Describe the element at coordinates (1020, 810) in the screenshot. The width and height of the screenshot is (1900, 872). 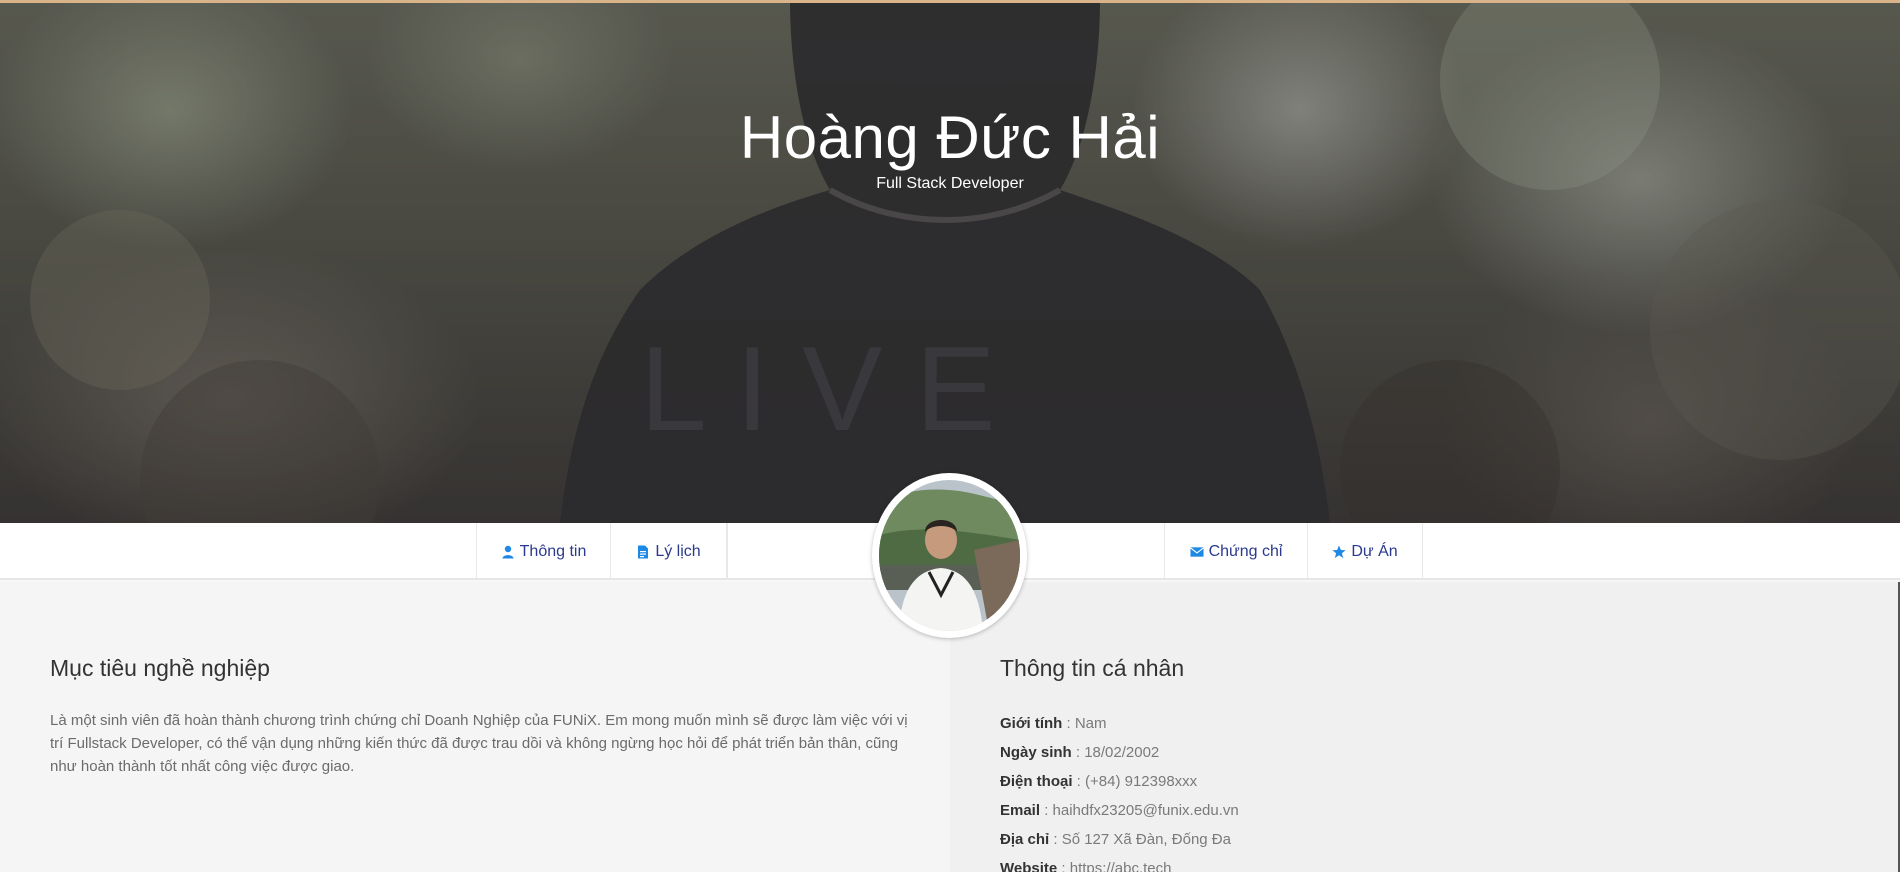
I see `info-label: Email` at that location.